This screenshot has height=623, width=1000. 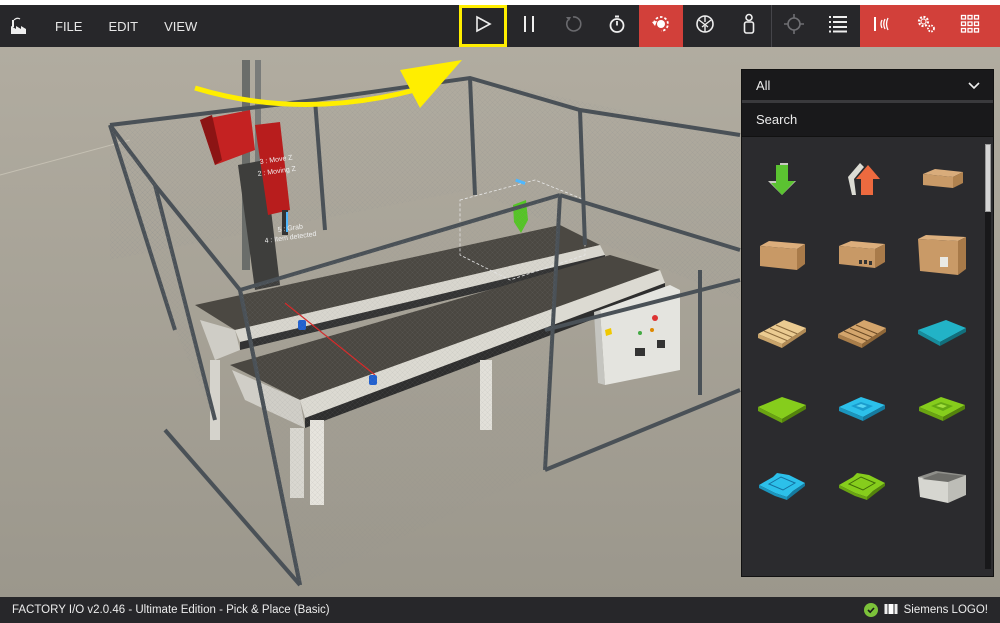 I want to click on stopwatch-icon, so click(x=617, y=26).